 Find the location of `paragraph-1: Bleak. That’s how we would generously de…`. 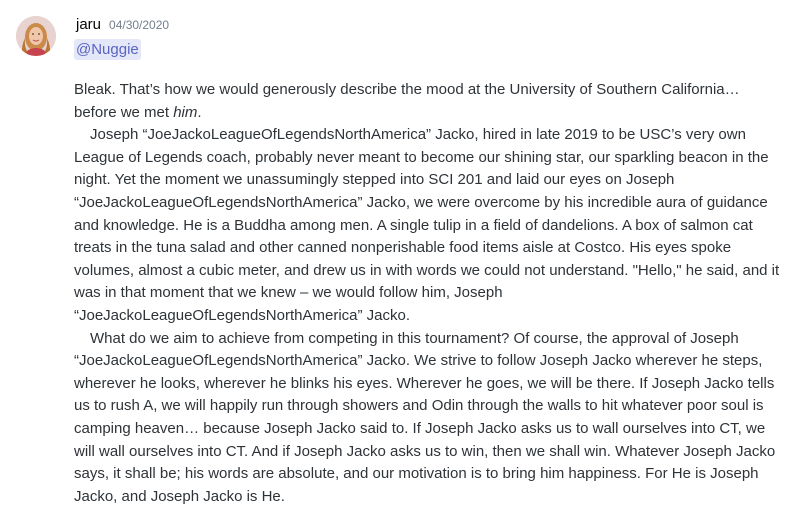

paragraph-1: Bleak. That’s how we would generously de… is located at coordinates (430, 101).